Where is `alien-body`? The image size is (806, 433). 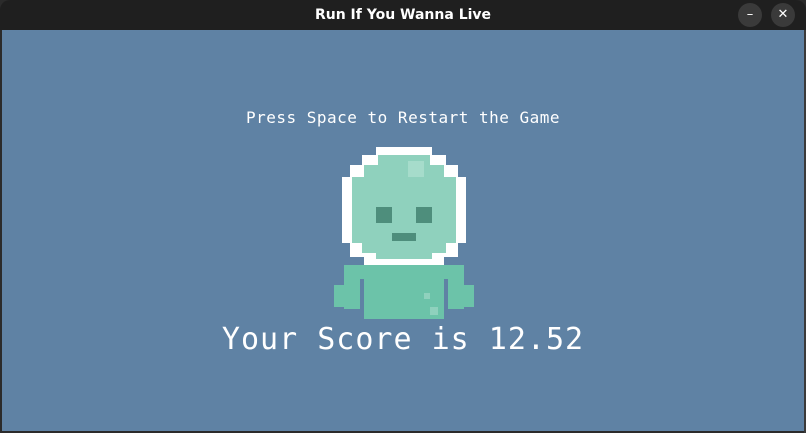 alien-body is located at coordinates (404, 292).